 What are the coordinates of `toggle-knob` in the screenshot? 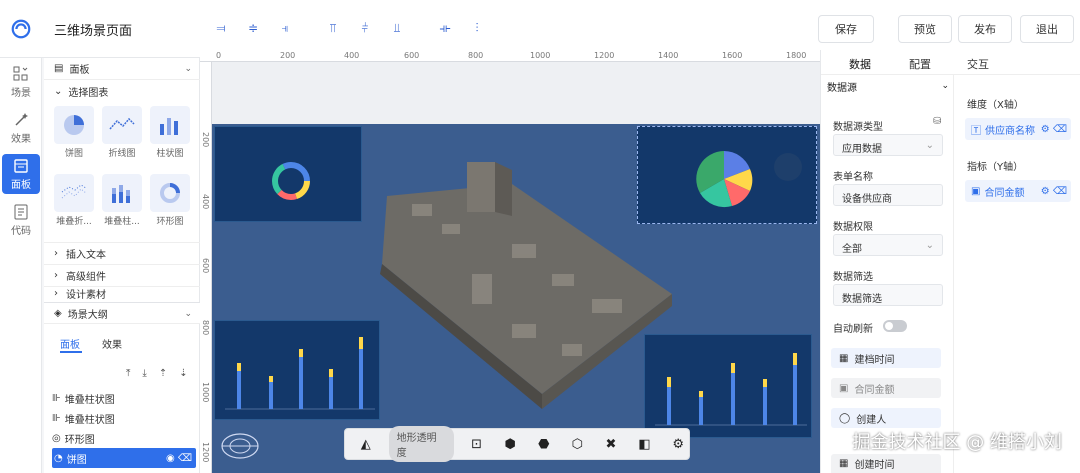 It's located at (889, 326).